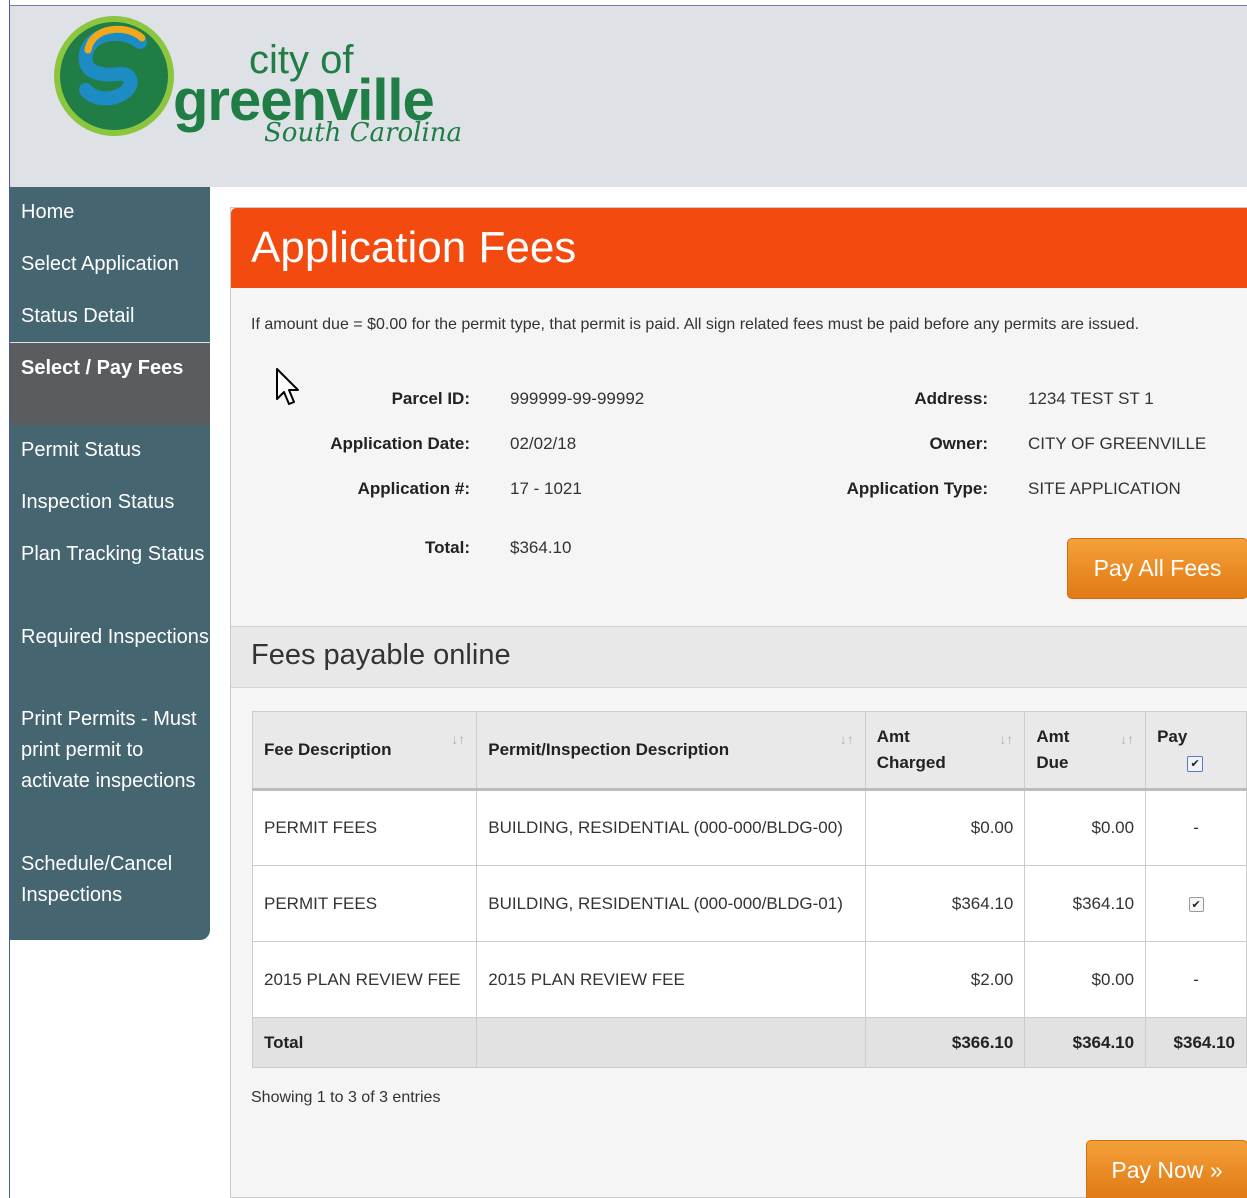 The image size is (1247, 1198). Describe the element at coordinates (110, 554) in the screenshot. I see `sidebar-item-plan-tracking-status: Plan Tracking Status` at that location.